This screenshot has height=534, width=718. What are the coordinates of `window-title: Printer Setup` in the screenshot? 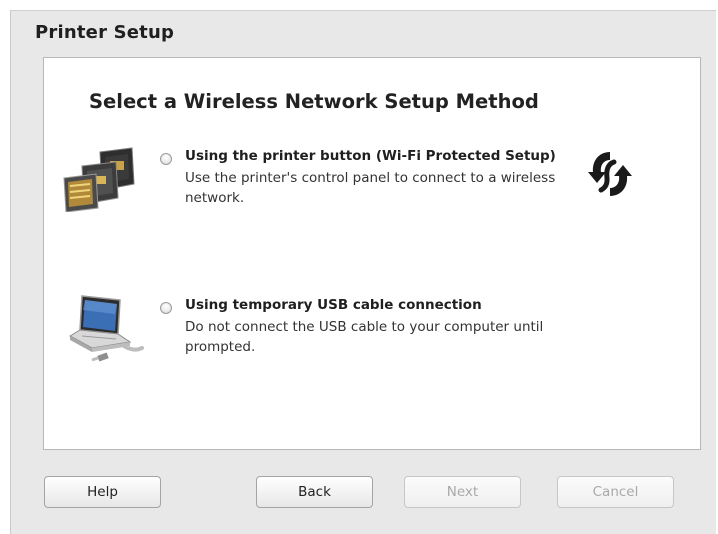 It's located at (105, 32).